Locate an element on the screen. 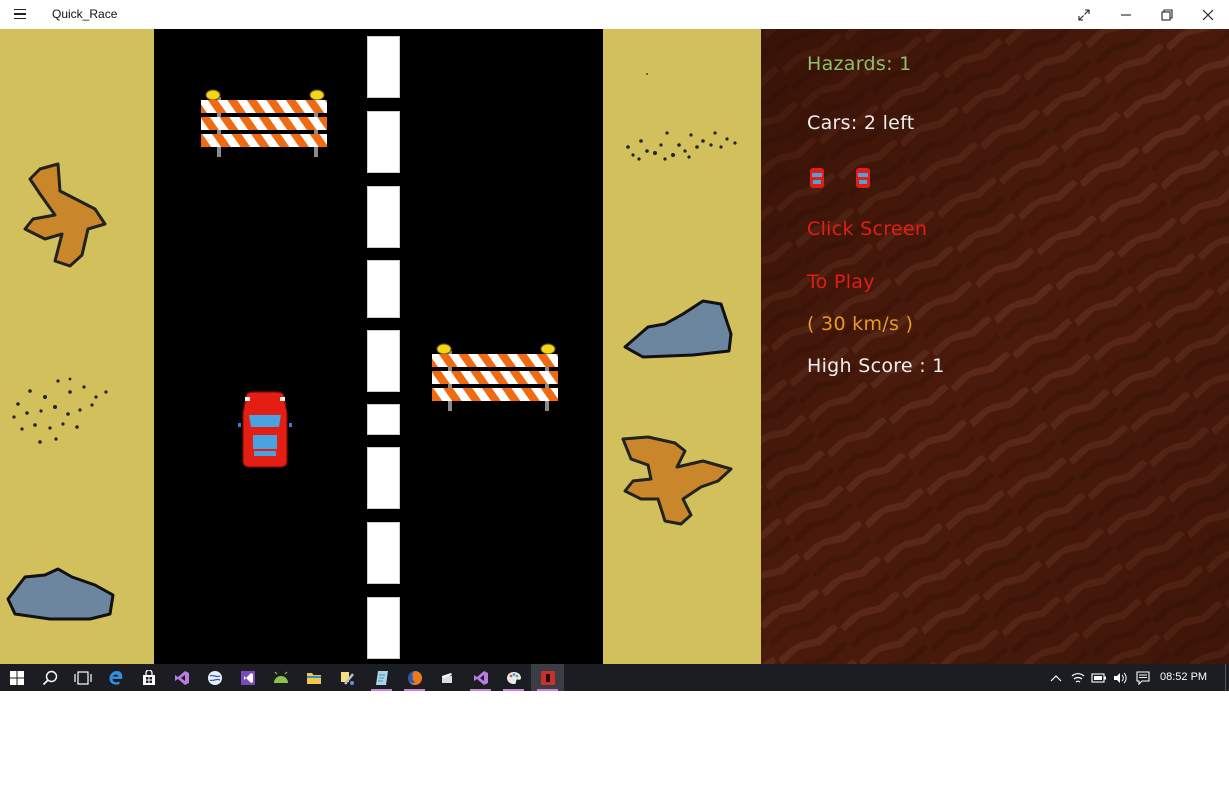 The height and width of the screenshot is (810, 1229). windows-start-icon is located at coordinates (16, 677).